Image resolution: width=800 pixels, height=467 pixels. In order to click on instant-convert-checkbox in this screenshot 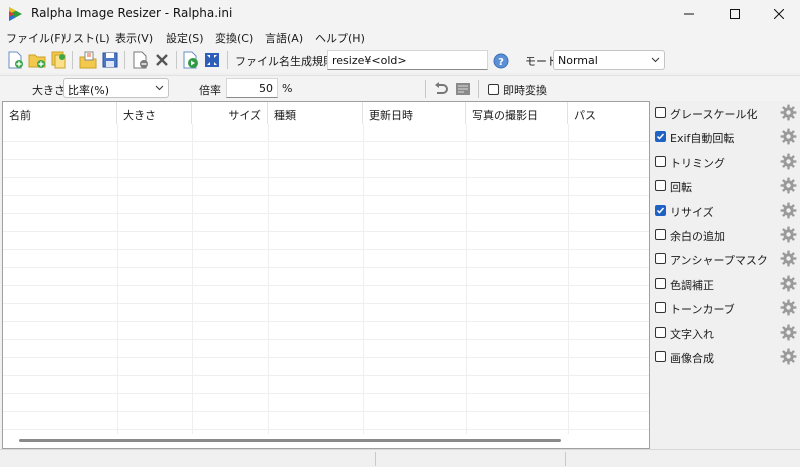, I will do `click(493, 89)`.